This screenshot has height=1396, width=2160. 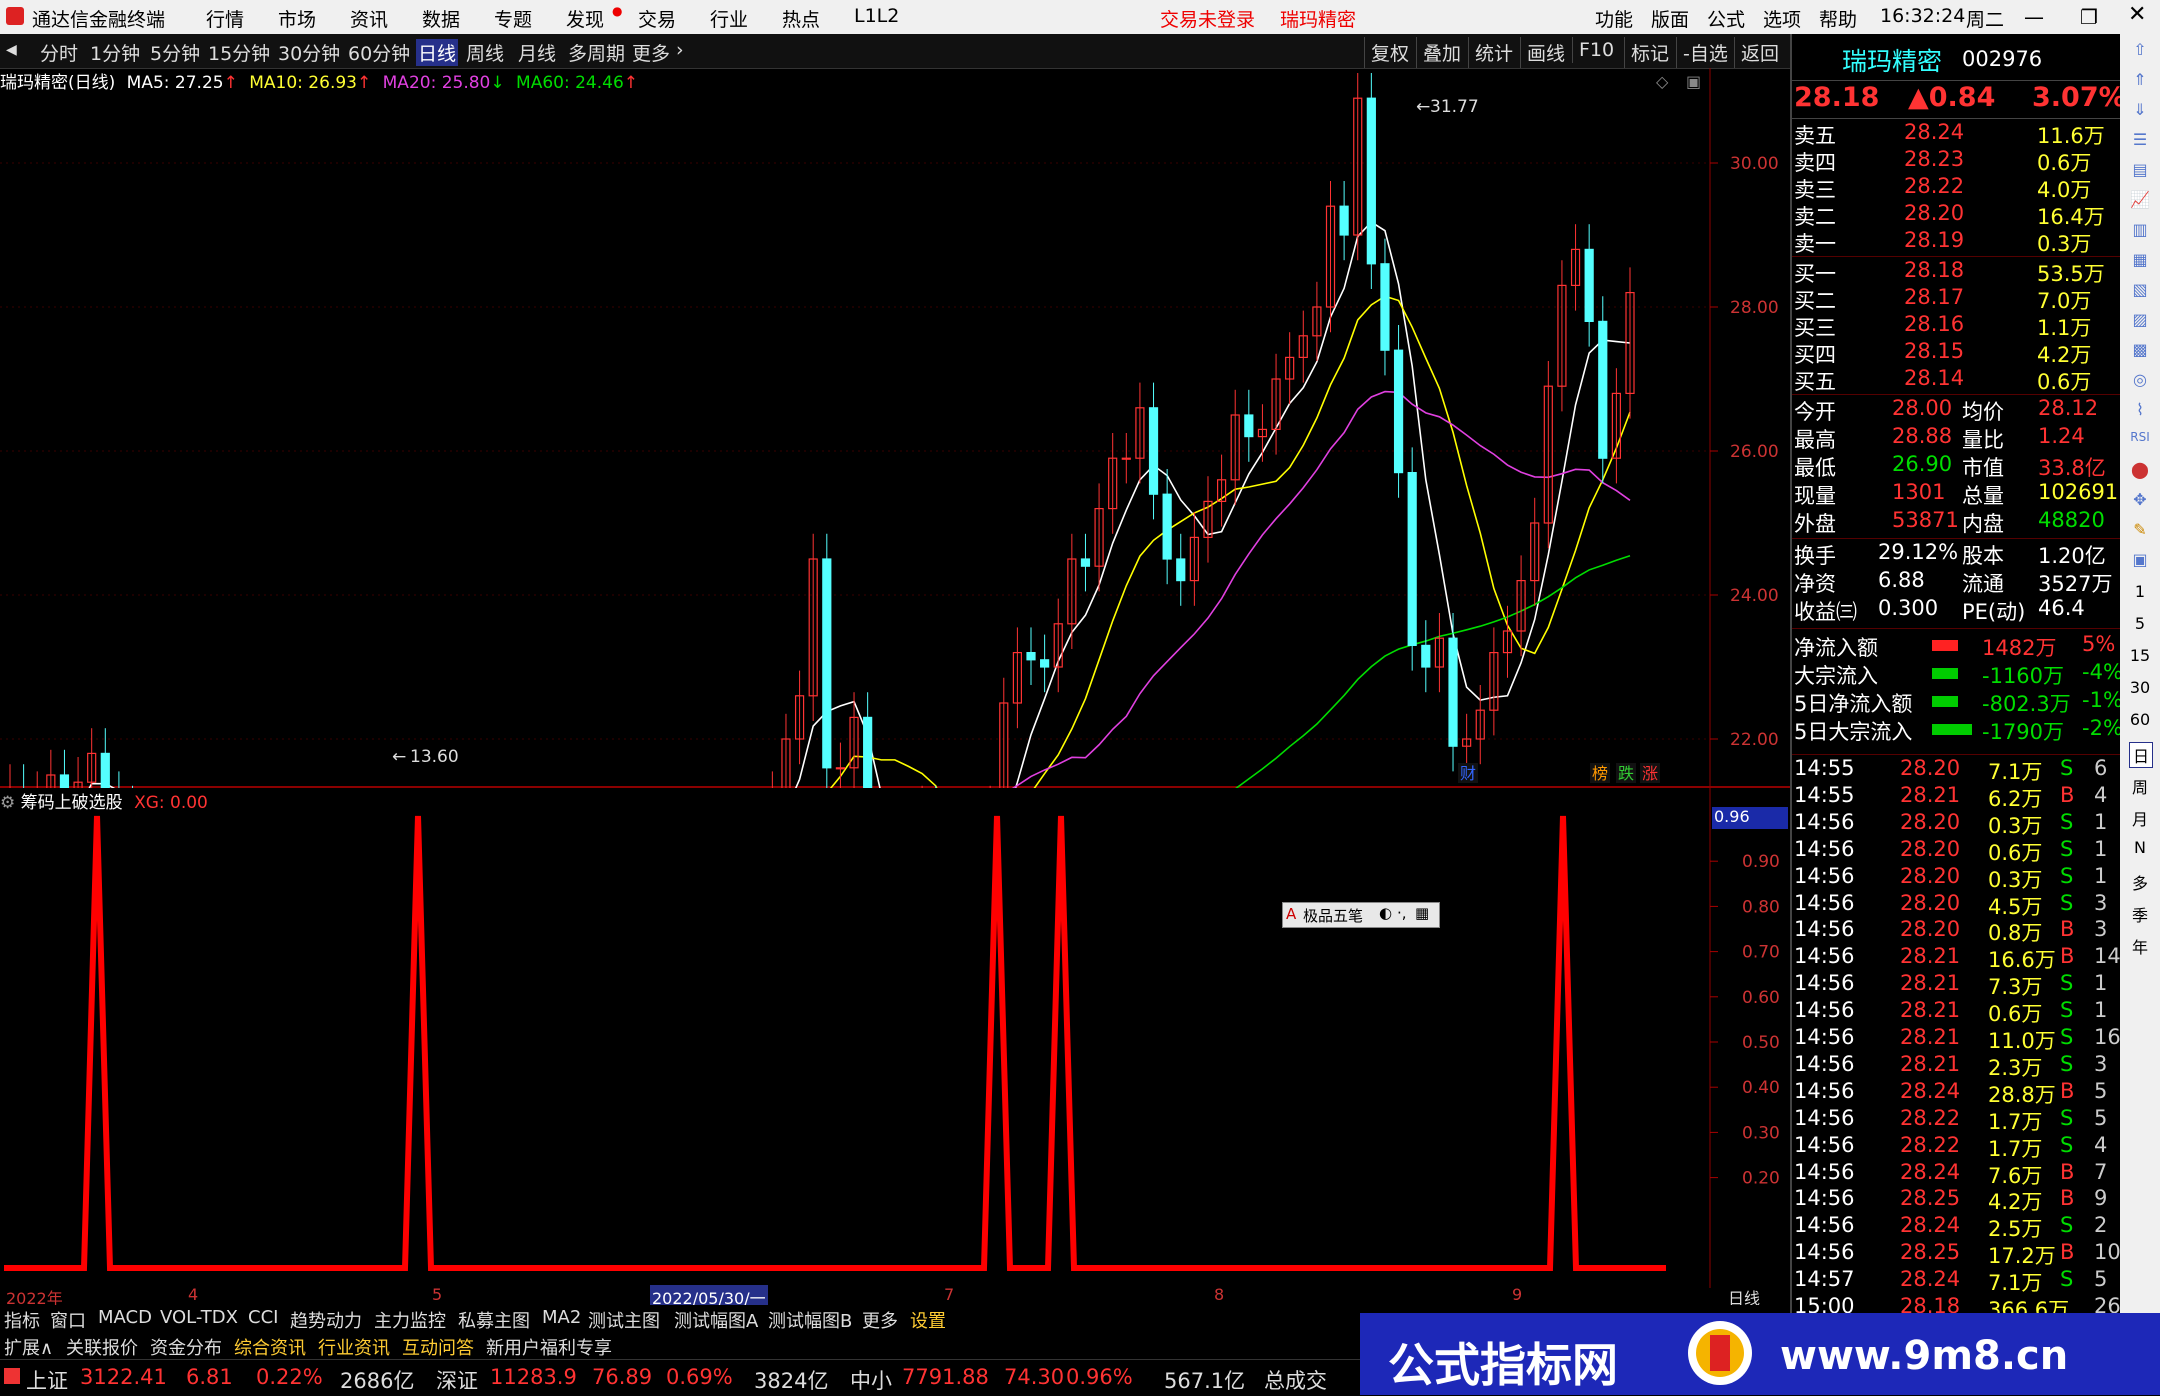 I want to click on move-icon: ✥, so click(x=2140, y=499).